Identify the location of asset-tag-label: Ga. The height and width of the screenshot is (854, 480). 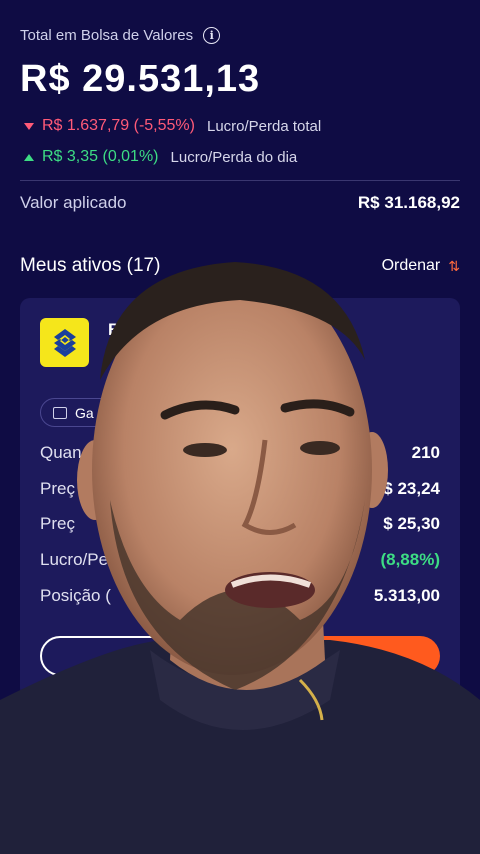
(84, 412).